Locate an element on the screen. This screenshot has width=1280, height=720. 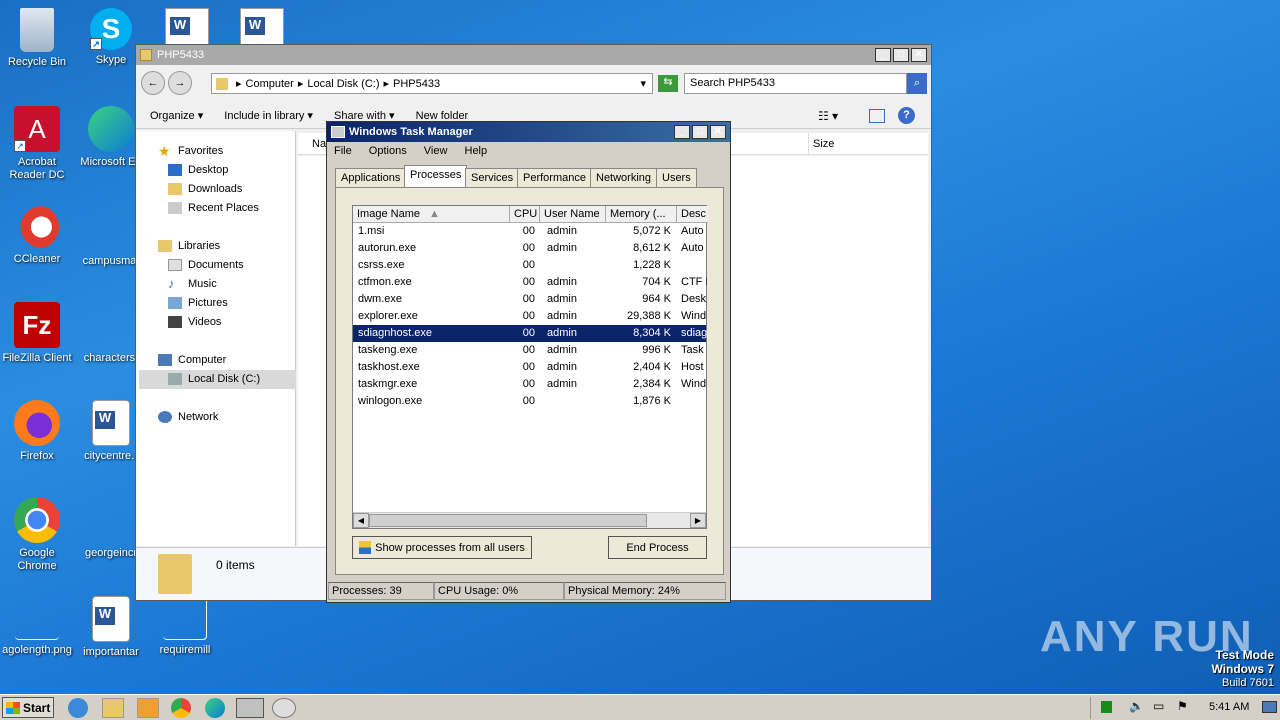
menu-help: Help is located at coordinates (476, 151).